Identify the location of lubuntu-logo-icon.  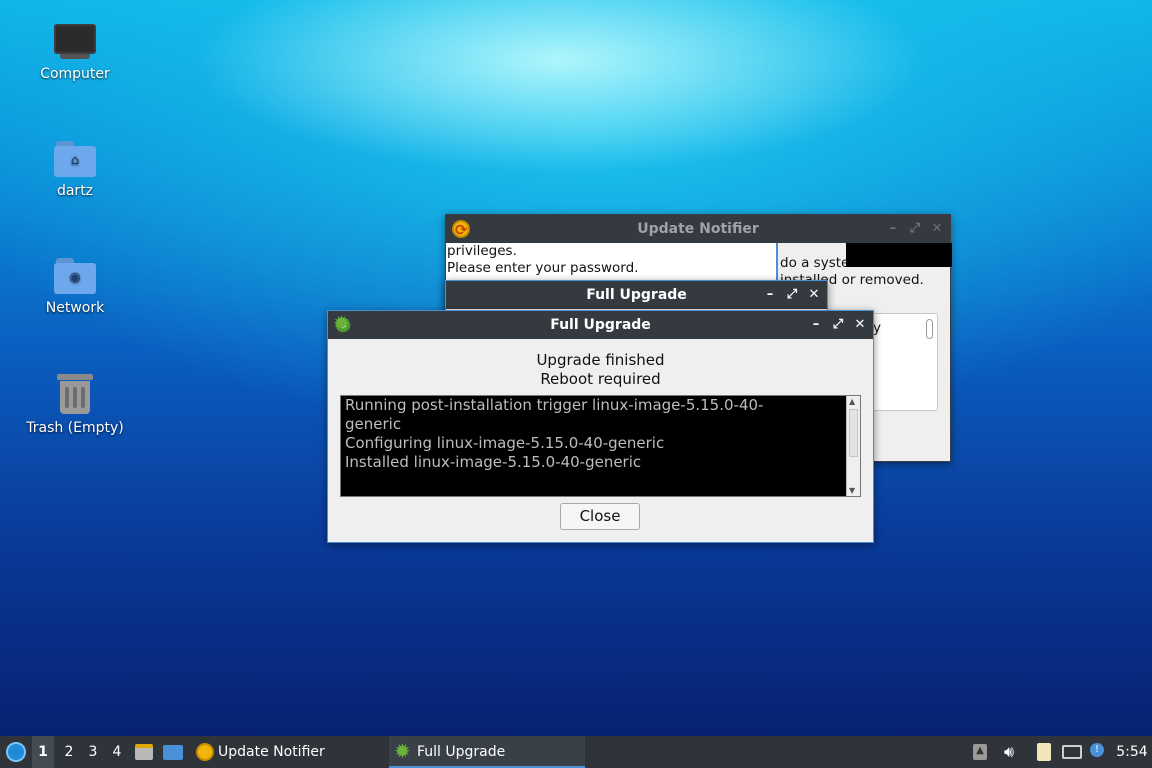
(16, 752).